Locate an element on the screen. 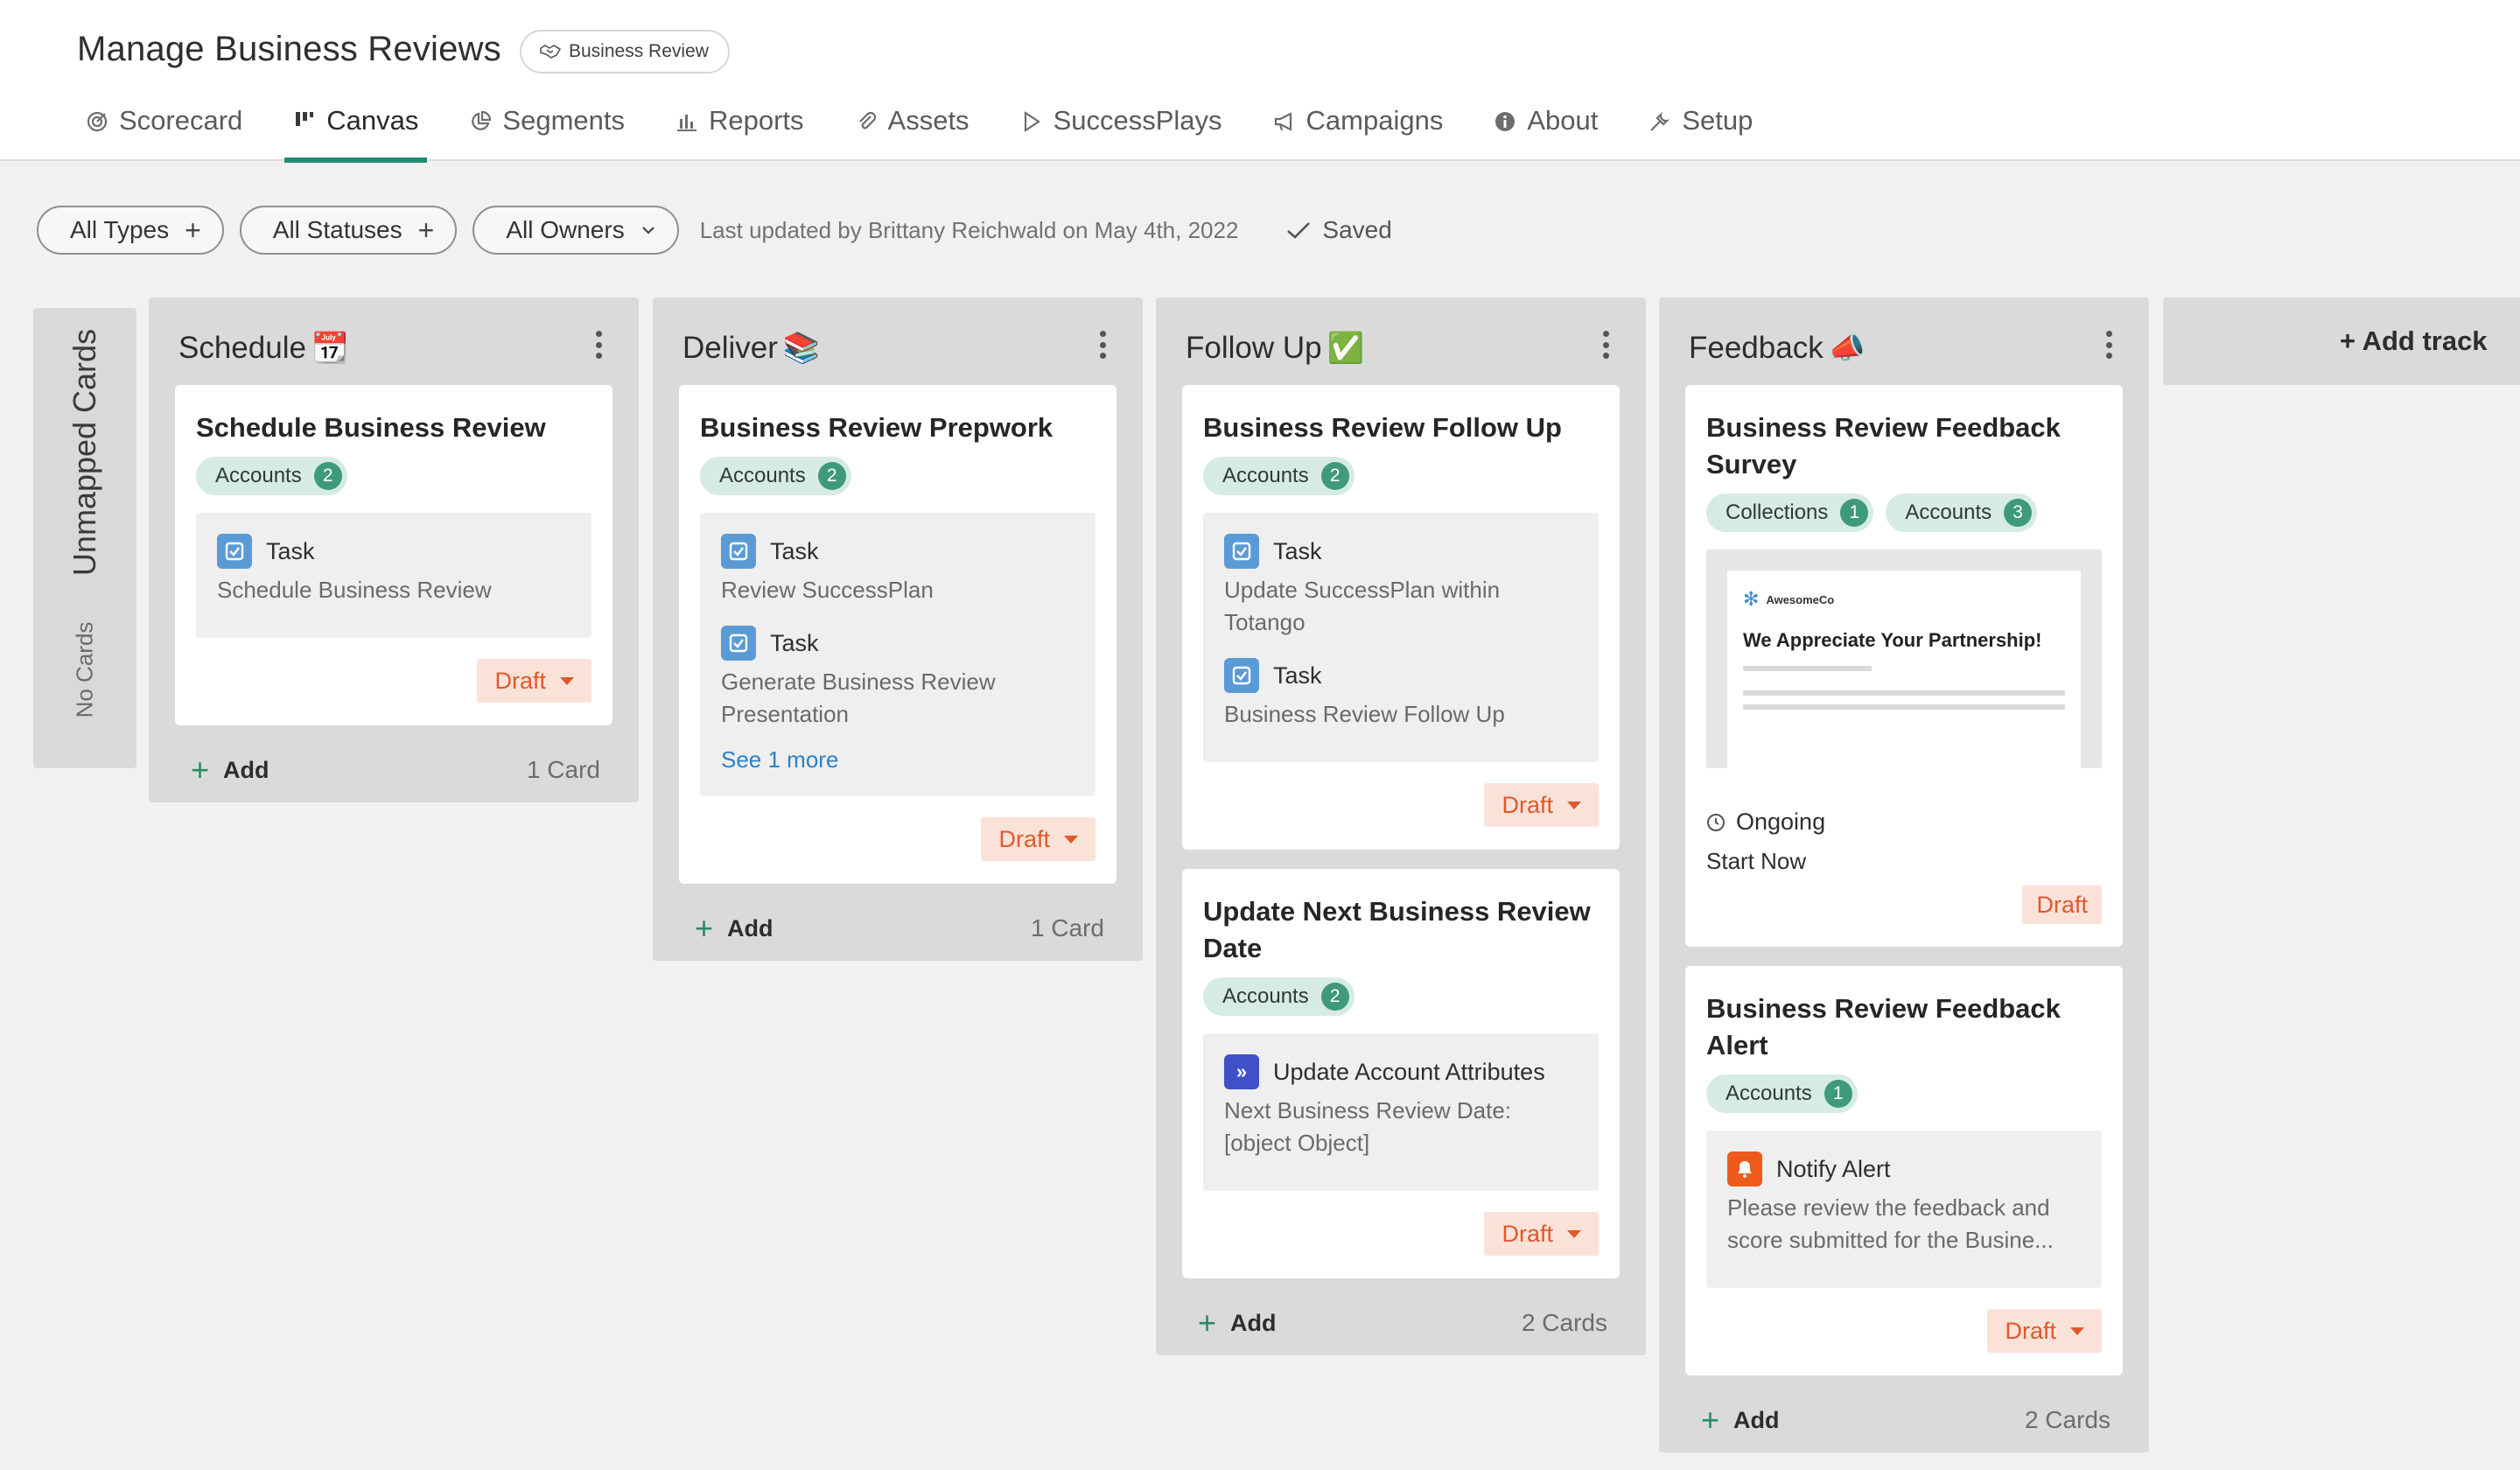 The height and width of the screenshot is (1470, 2520). bar-chart-icon is located at coordinates (687, 121).